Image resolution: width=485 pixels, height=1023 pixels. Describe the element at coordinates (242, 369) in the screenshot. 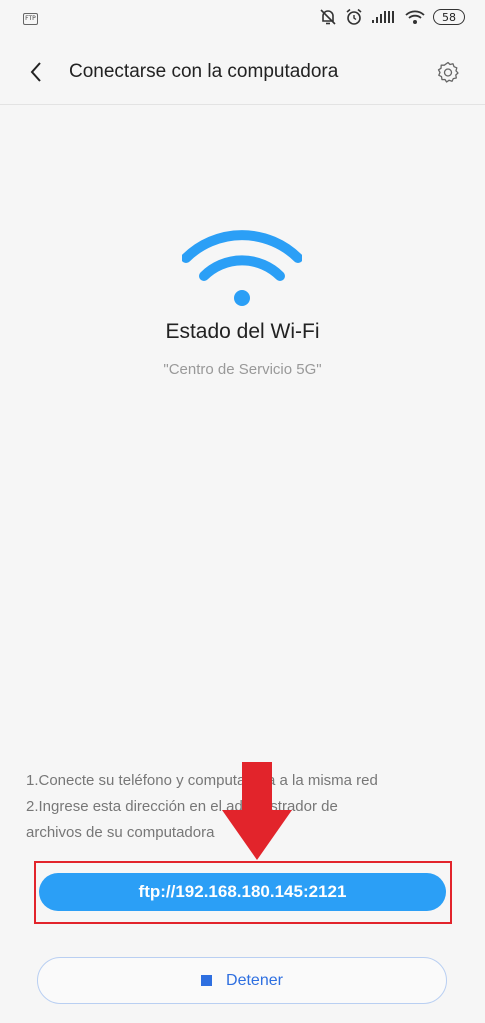

I see `network-name: "Centro de Servicio 5G"` at that location.